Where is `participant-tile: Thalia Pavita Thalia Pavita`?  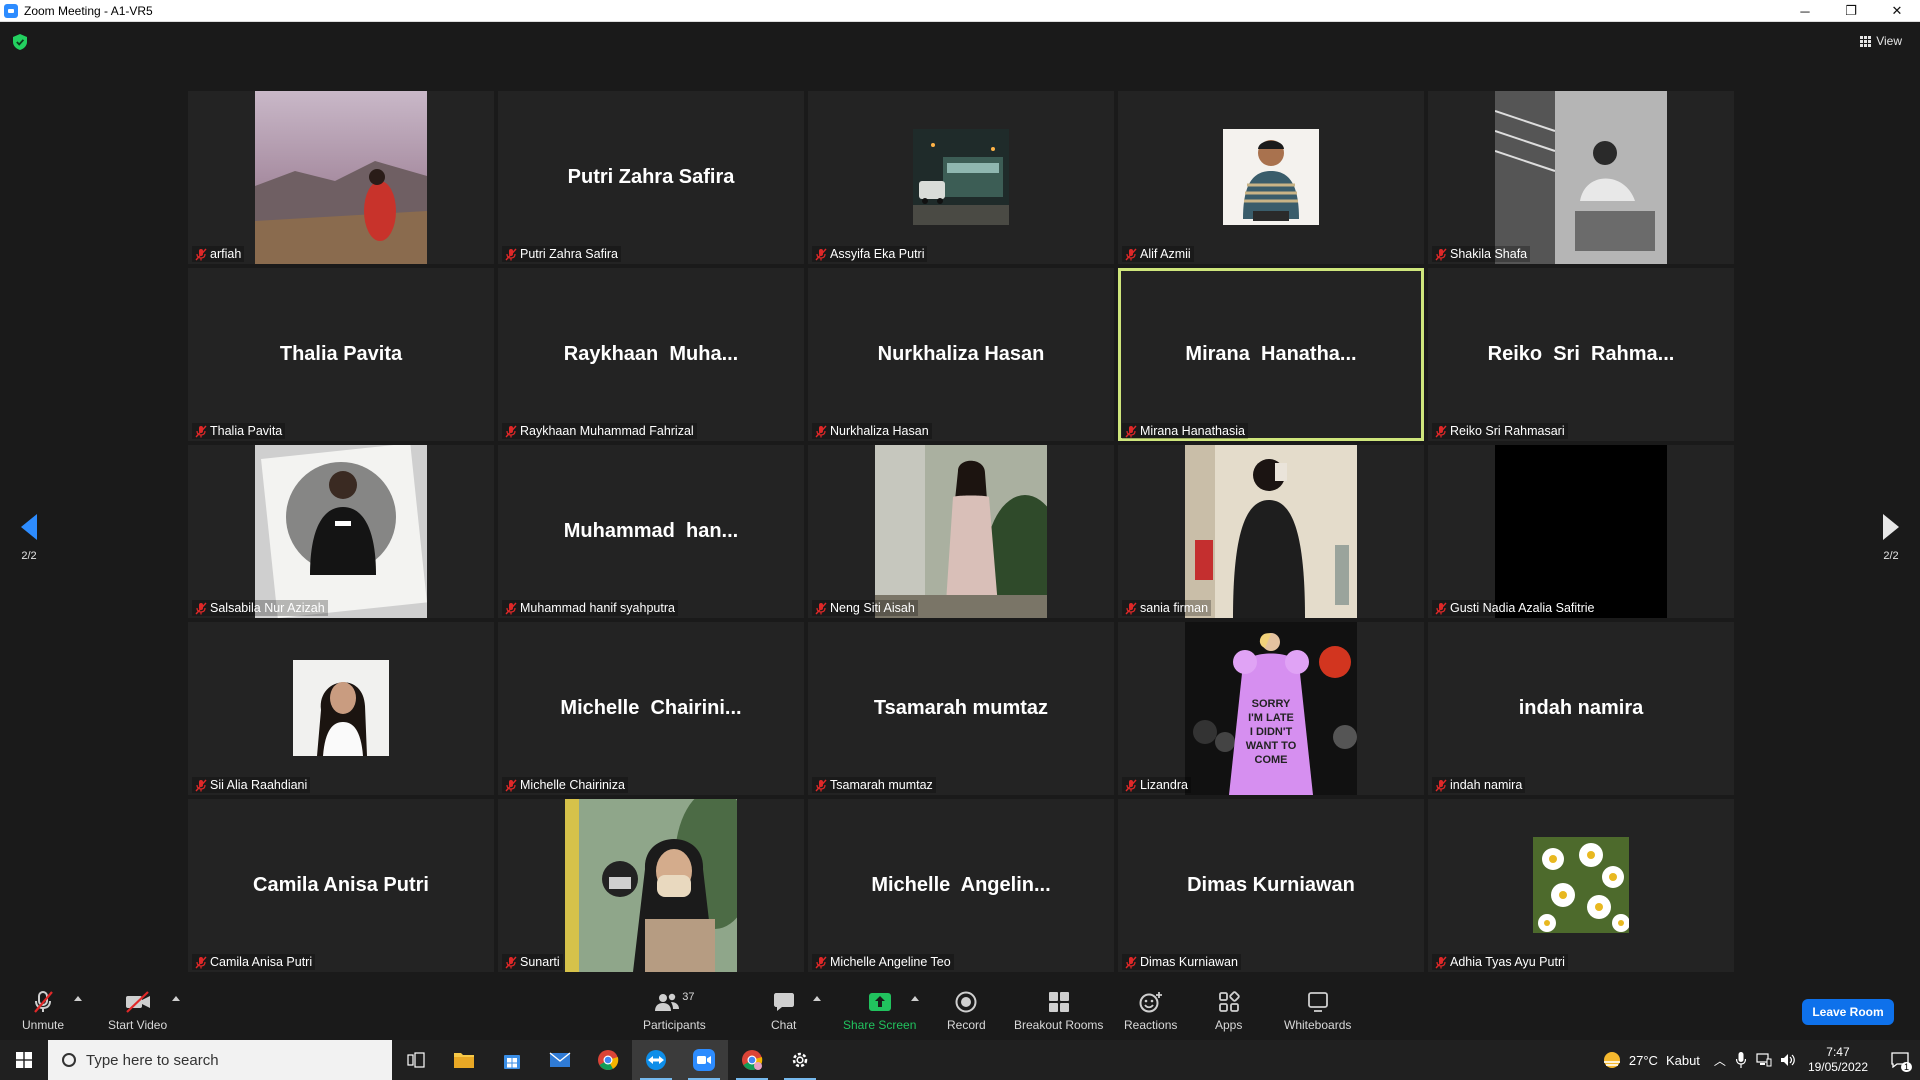
participant-tile: Thalia Pavita Thalia Pavita is located at coordinates (341, 354).